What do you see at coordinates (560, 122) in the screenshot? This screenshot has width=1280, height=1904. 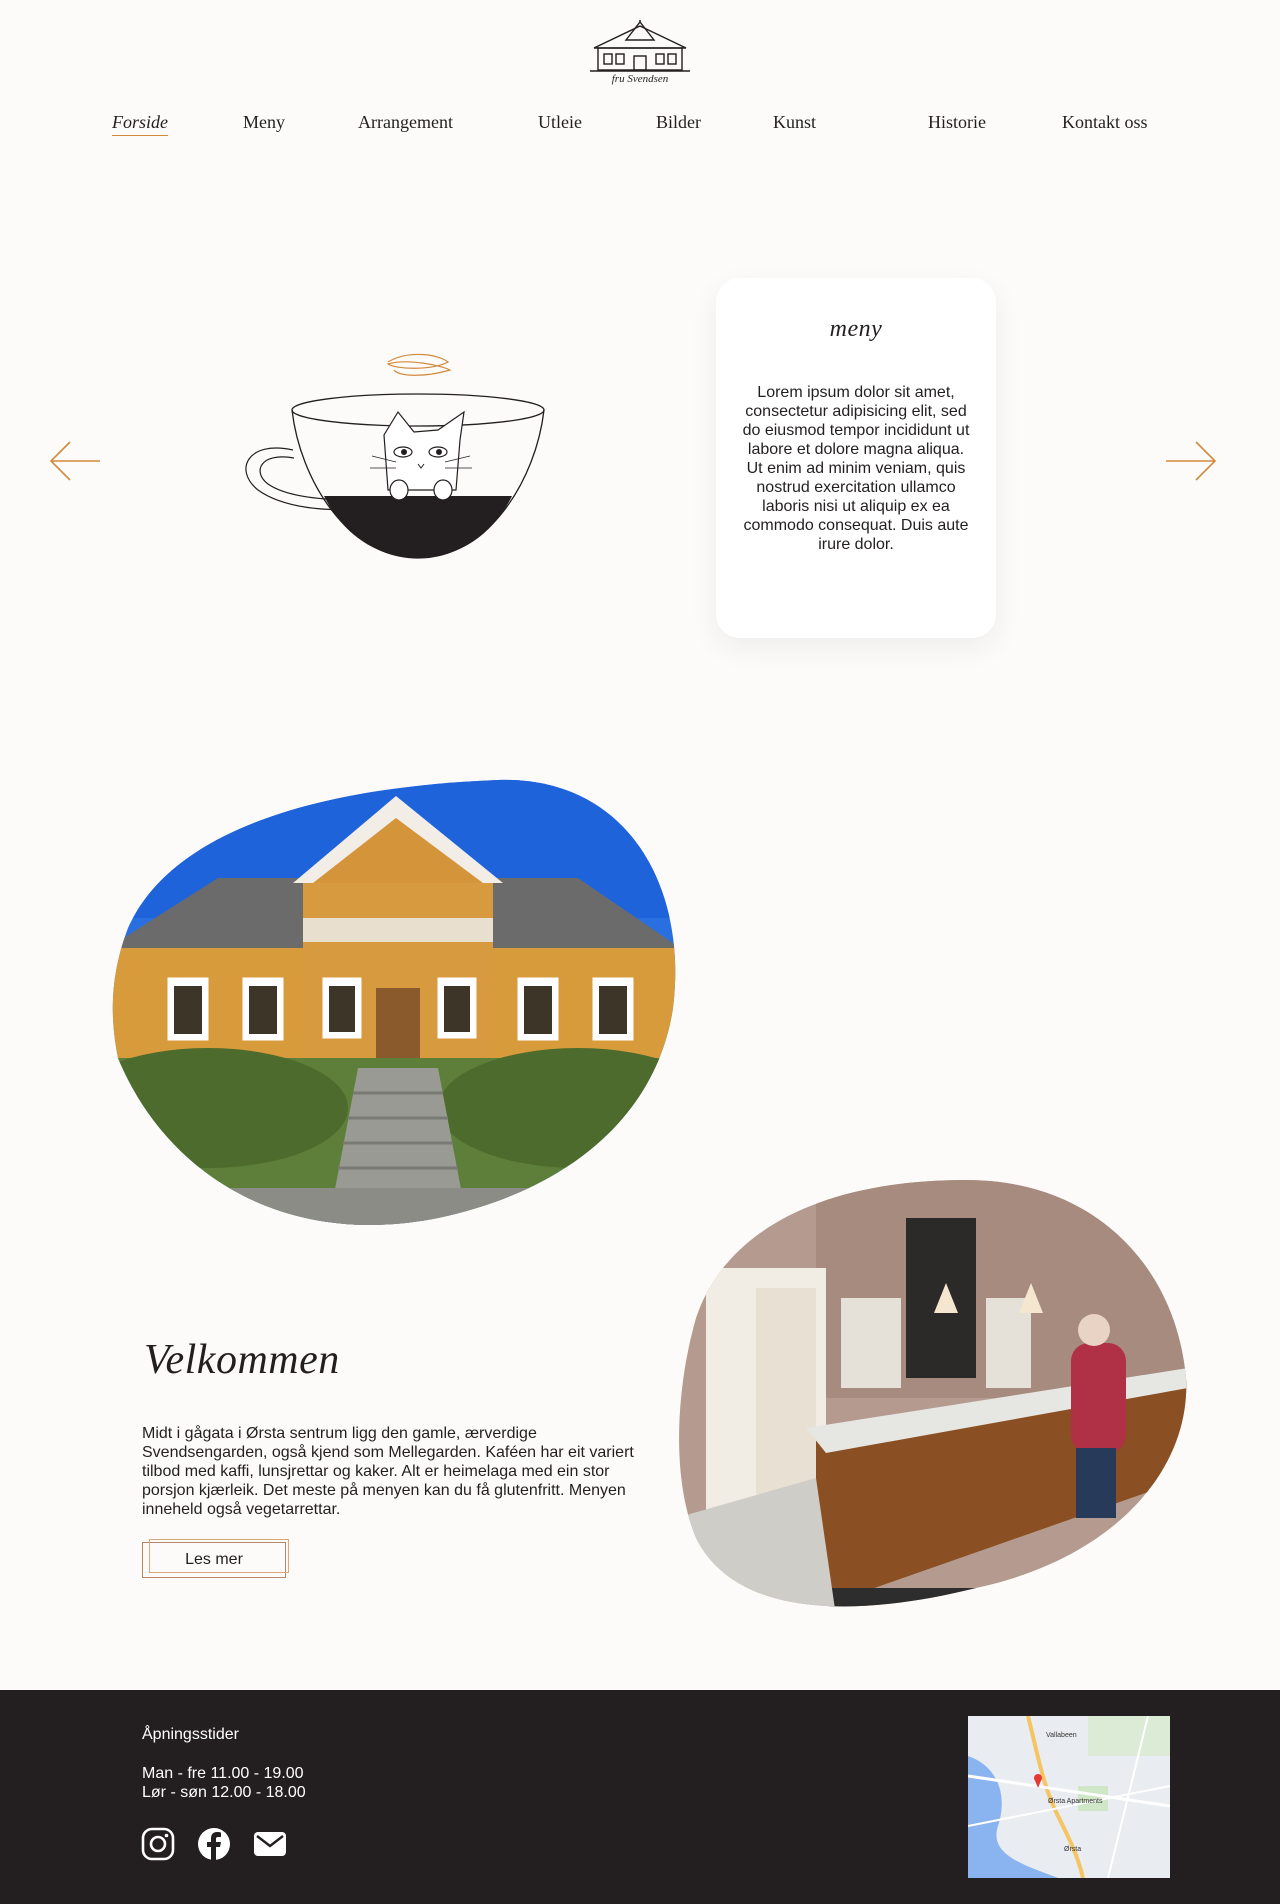 I see `nav-item-utleie: Utleie` at bounding box center [560, 122].